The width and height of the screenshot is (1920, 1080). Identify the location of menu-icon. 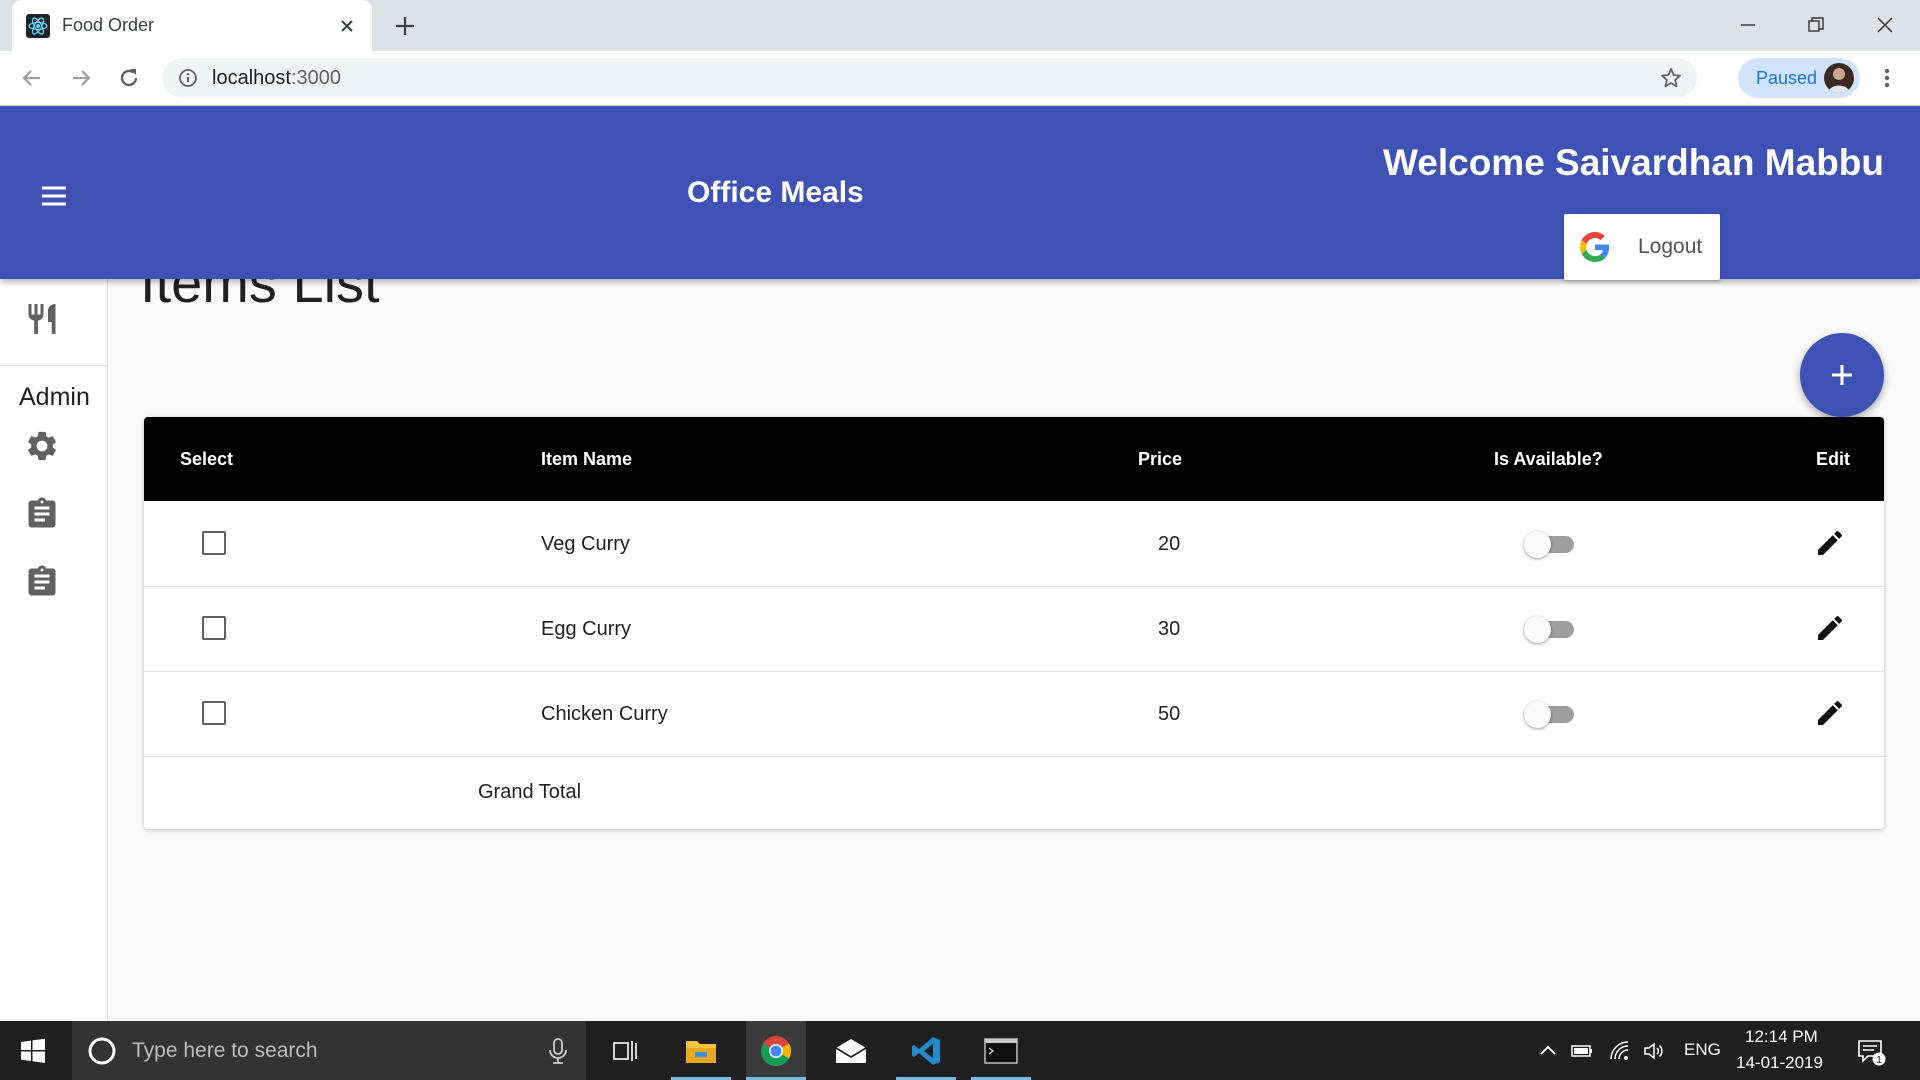
(54, 196).